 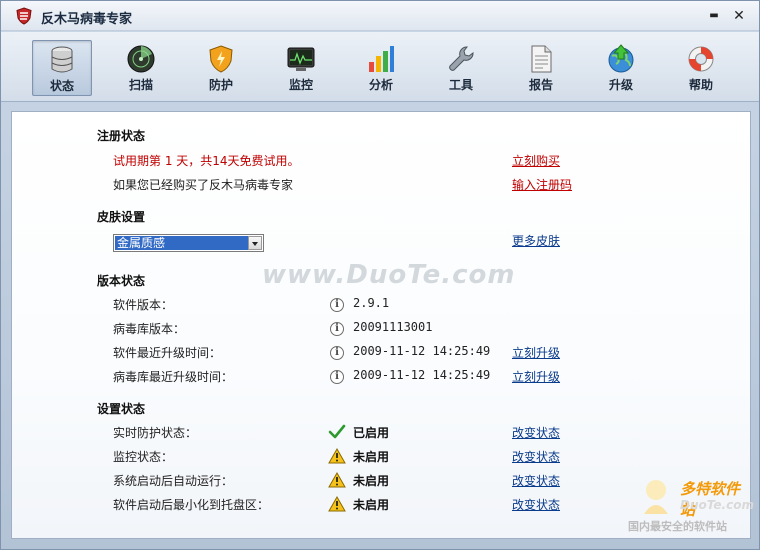 What do you see at coordinates (337, 431) in the screenshot?
I see `check-icon` at bounding box center [337, 431].